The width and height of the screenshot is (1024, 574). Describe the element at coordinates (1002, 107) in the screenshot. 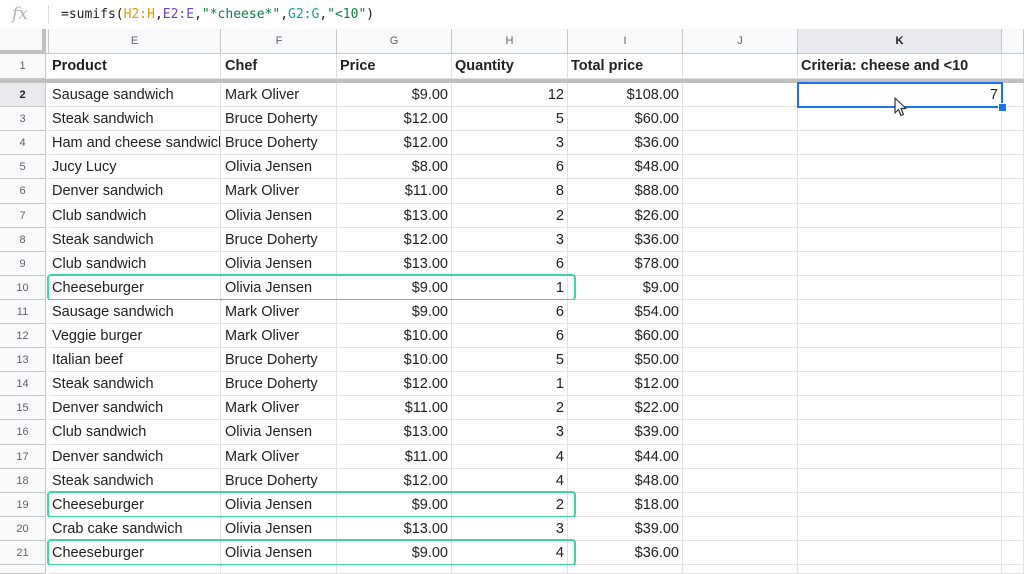

I see `fill-handle` at that location.